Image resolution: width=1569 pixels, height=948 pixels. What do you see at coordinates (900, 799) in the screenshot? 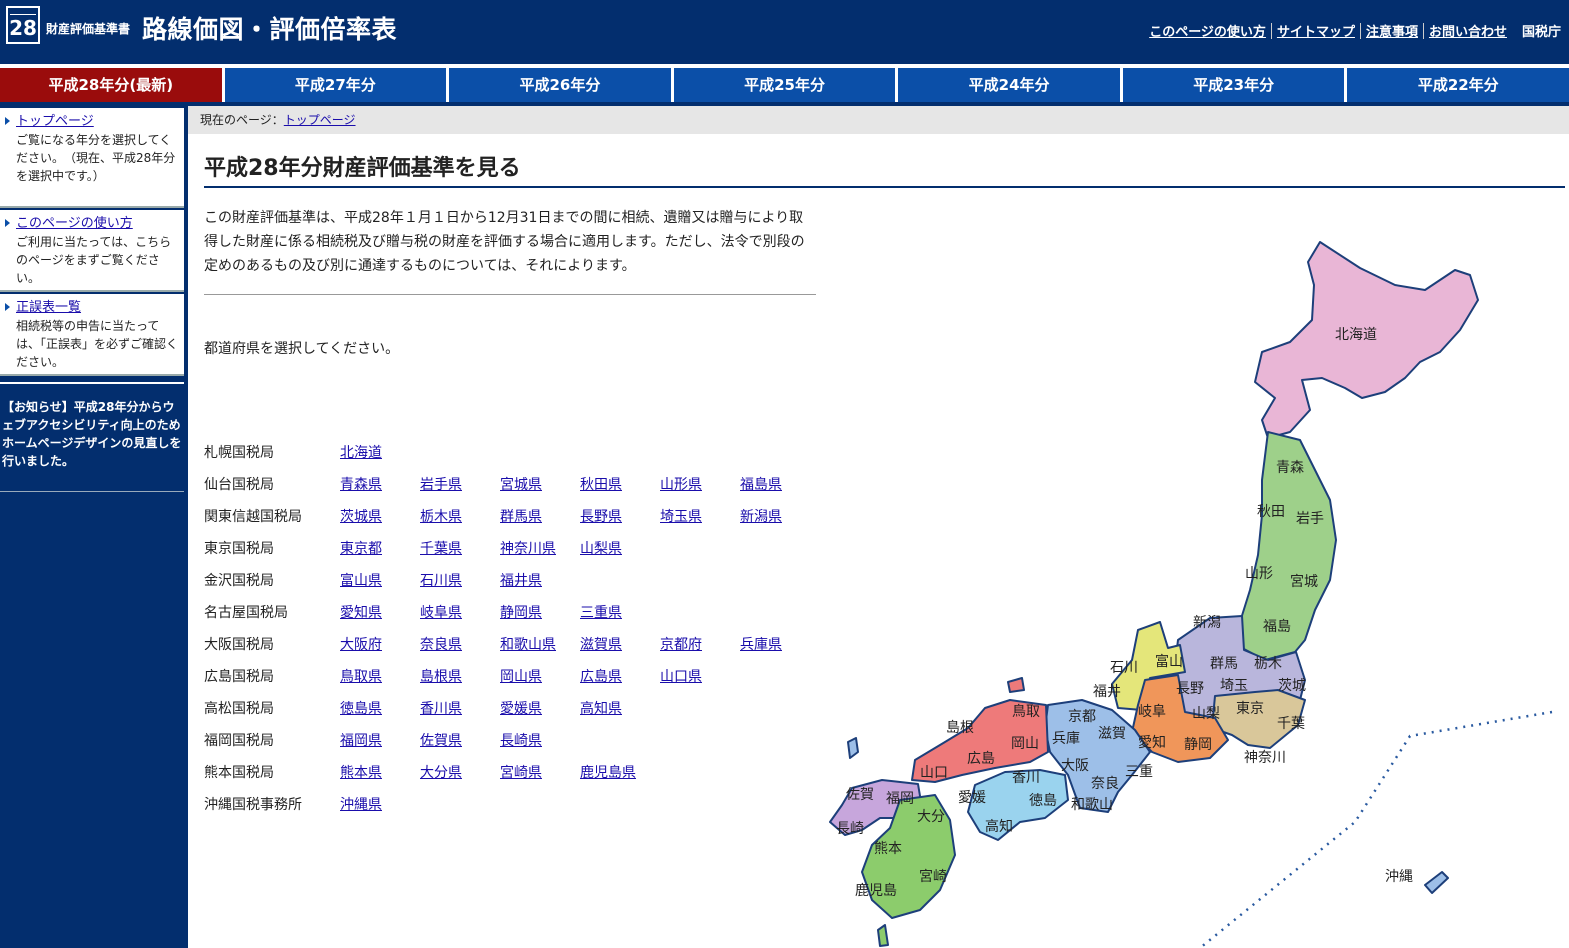
I see `map-label: 福岡` at bounding box center [900, 799].